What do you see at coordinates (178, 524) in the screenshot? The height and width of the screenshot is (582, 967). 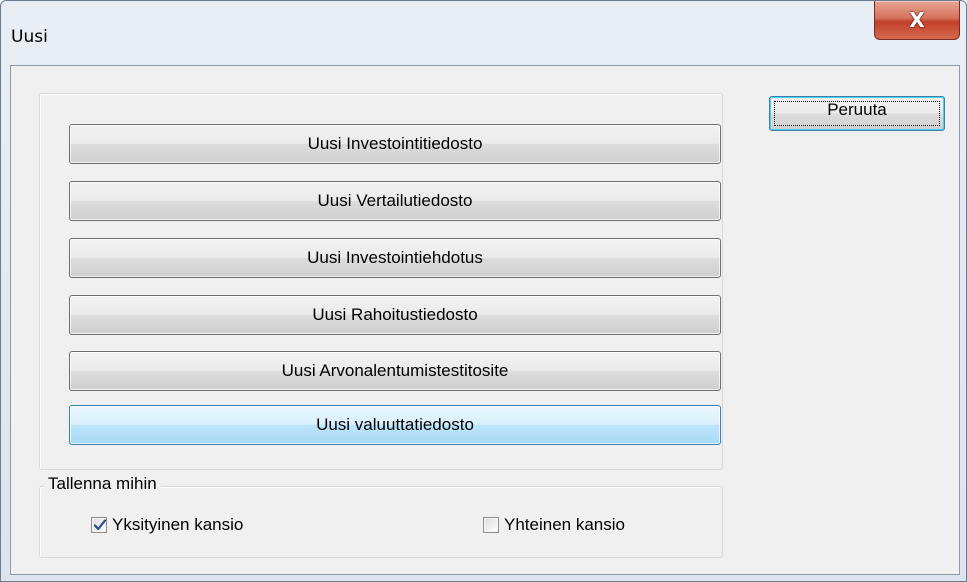 I see `private-folder-label: Yksityinen kansio` at bounding box center [178, 524].